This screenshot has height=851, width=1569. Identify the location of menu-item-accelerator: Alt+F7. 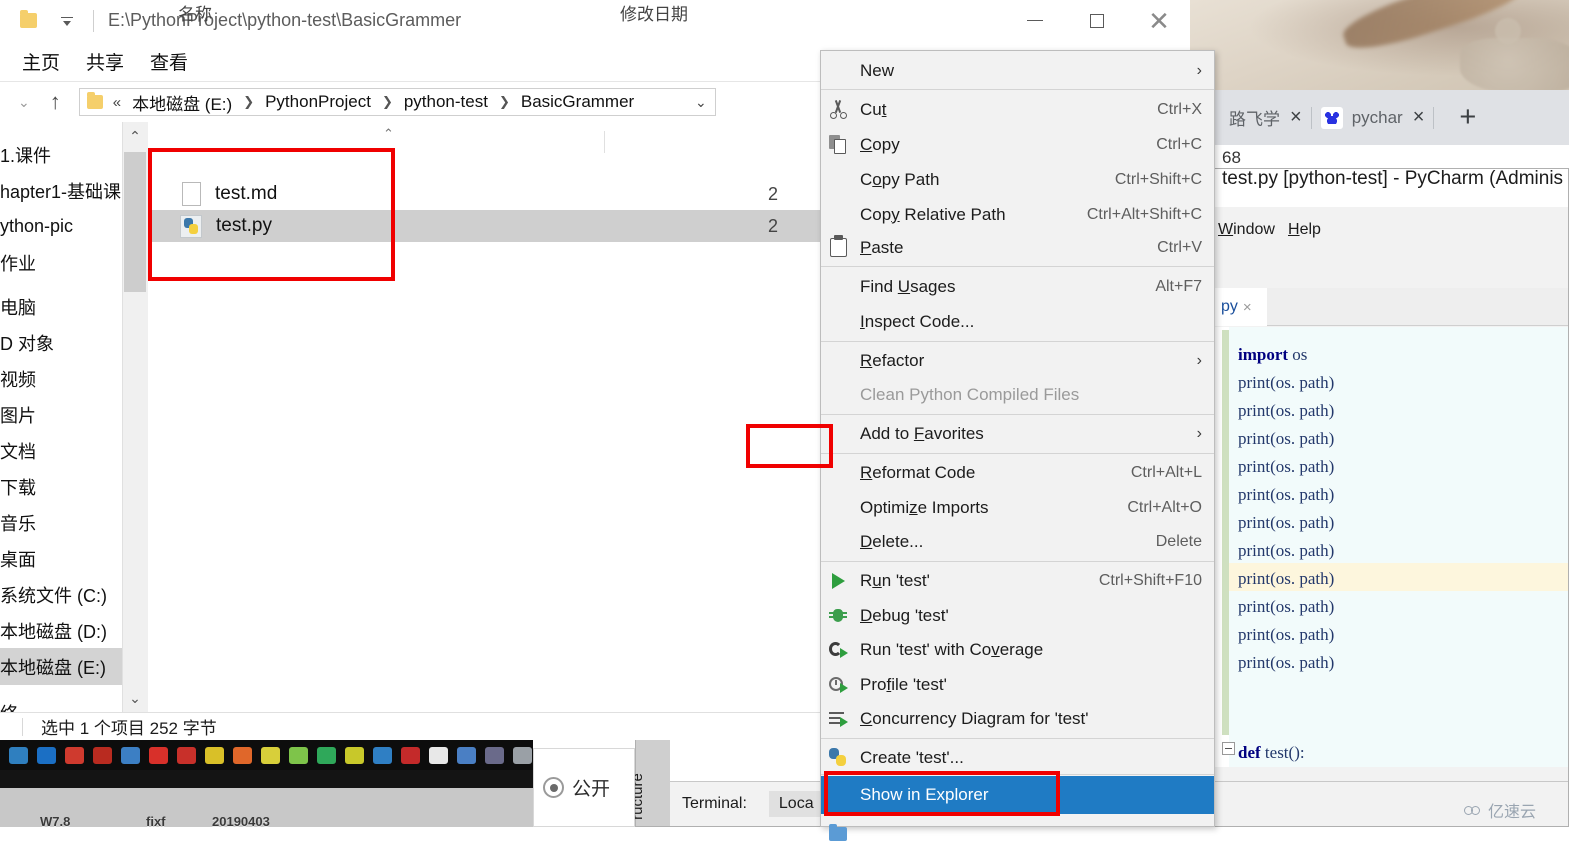
(1178, 286).